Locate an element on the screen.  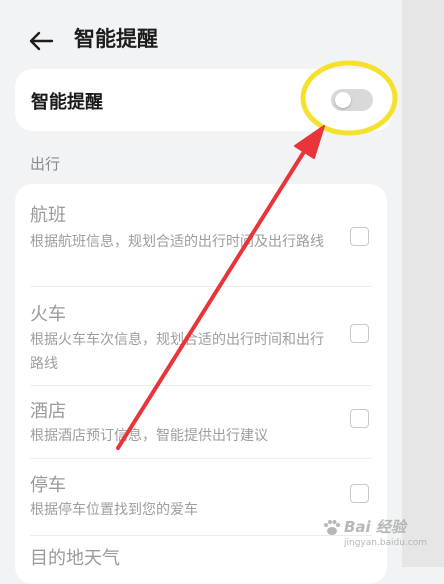
item-title: 目的地天气 is located at coordinates (75, 558).